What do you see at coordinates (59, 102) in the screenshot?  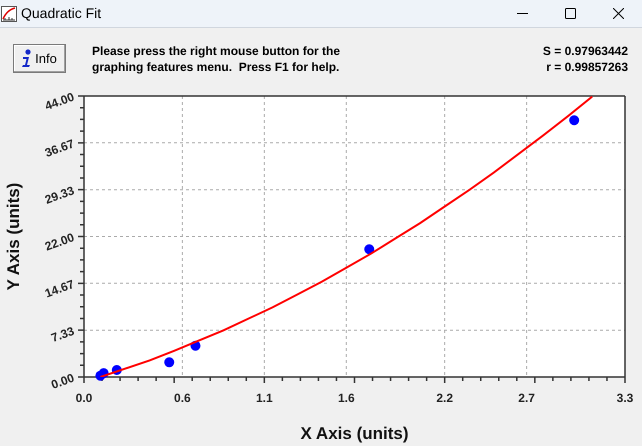 I see `y-tick-label: 44.00` at bounding box center [59, 102].